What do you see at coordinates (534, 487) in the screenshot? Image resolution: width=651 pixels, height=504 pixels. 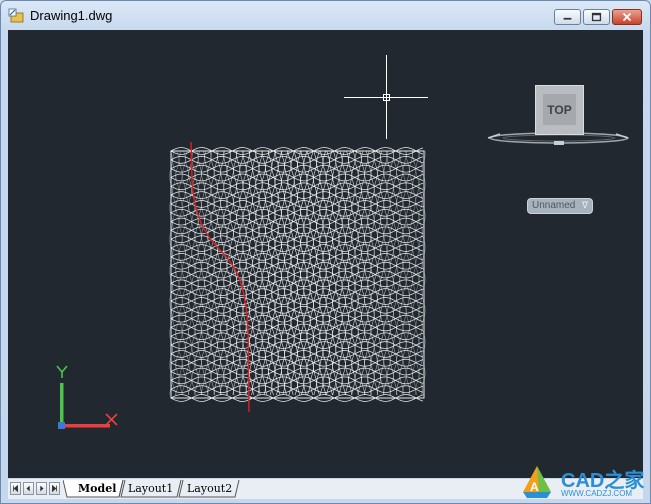 I see `svg-text: A` at bounding box center [534, 487].